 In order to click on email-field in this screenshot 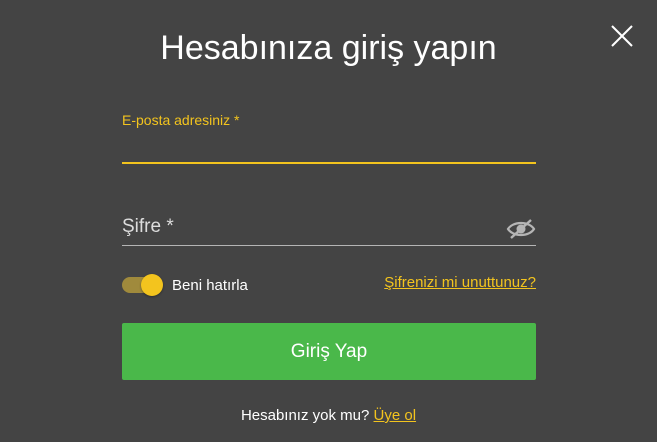, I will do `click(329, 148)`.